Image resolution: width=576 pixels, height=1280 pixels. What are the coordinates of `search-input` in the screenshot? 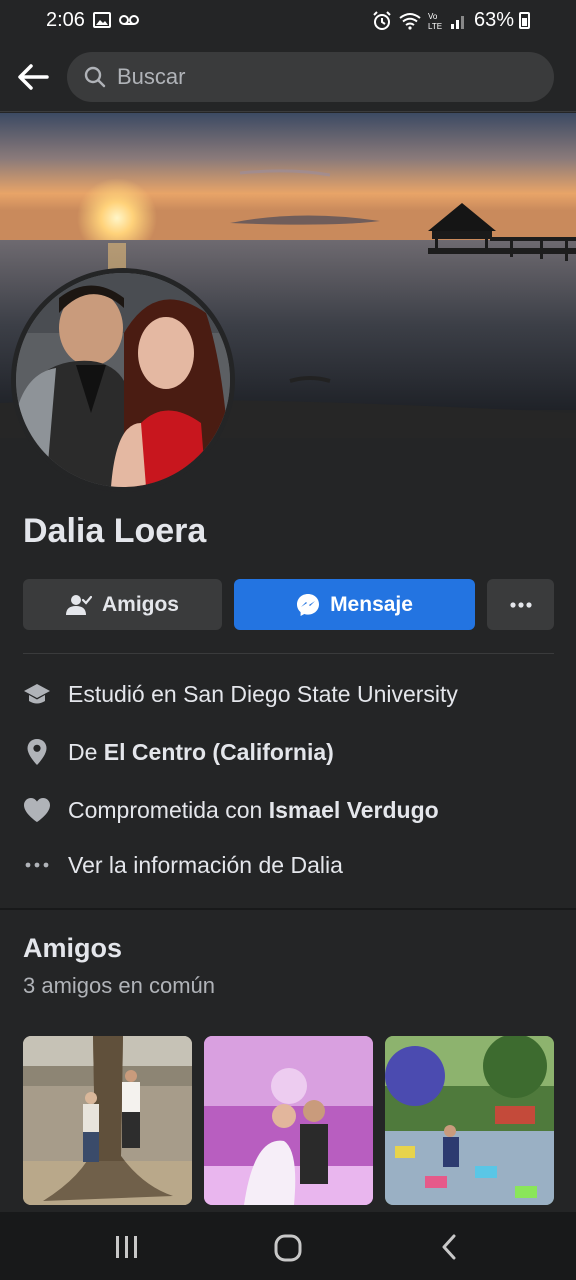 It's located at (317, 77).